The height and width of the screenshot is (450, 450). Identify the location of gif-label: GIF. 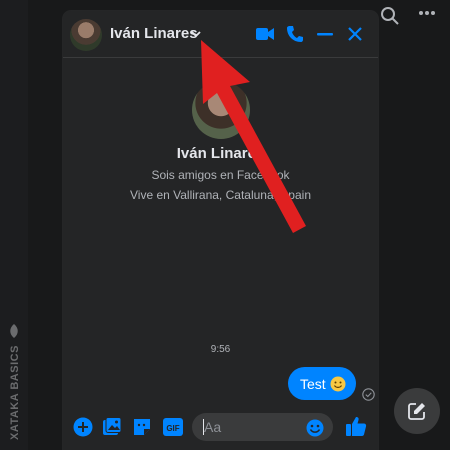
(172, 428).